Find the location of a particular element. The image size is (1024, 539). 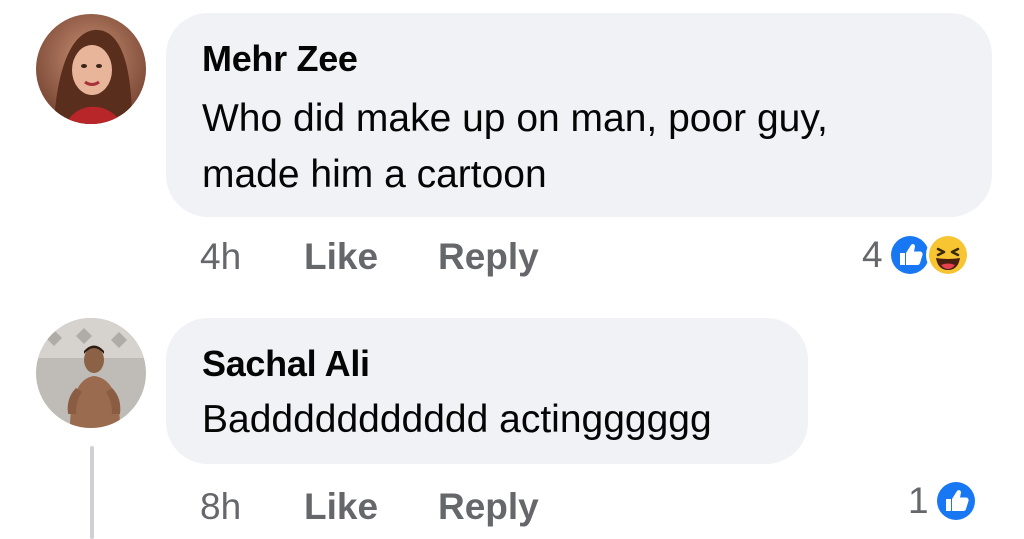

like-reaction-icon is located at coordinates (955, 501).